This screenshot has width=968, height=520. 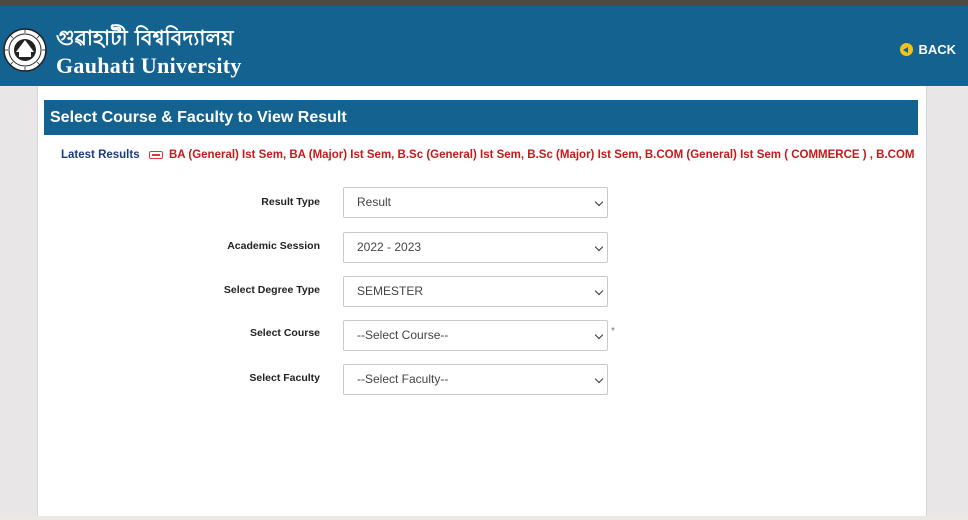 I want to click on faculty-select: --Select Faculty--, so click(x=475, y=379).